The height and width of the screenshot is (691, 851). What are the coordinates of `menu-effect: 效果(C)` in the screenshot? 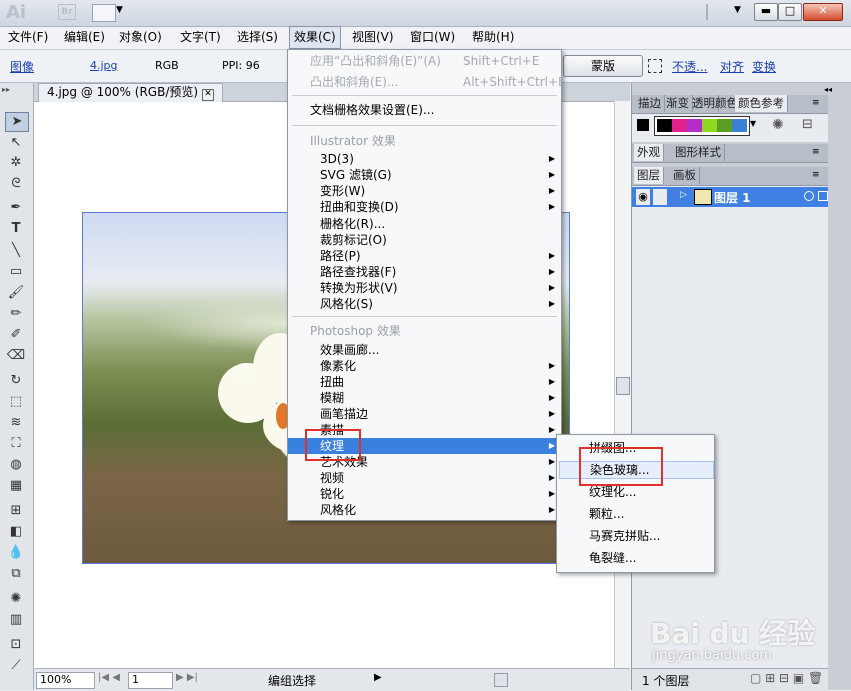 It's located at (315, 37).